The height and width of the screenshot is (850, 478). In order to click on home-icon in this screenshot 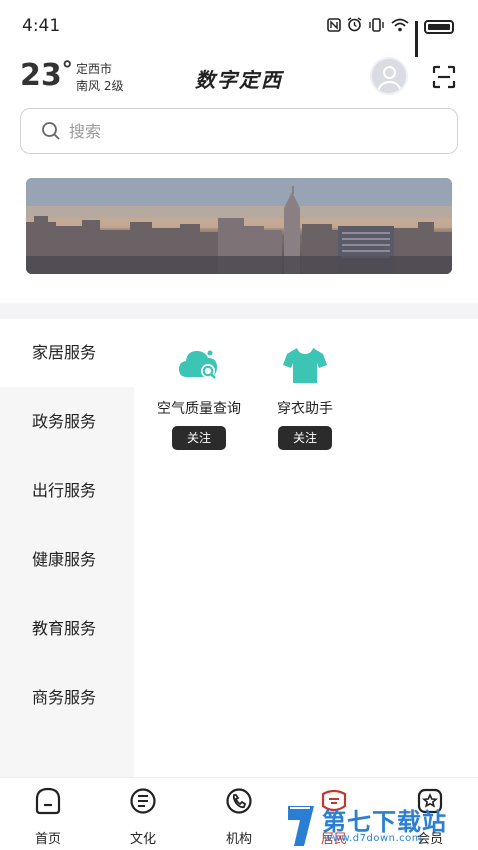, I will do `click(48, 801)`.